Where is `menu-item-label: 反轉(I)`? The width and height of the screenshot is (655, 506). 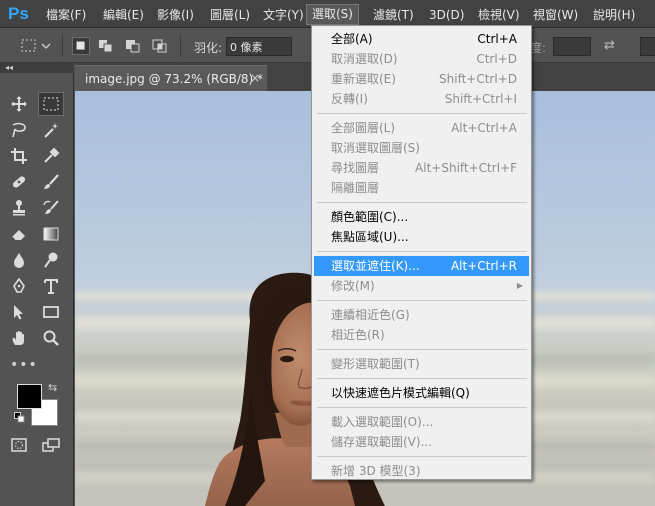 menu-item-label: 反轉(I) is located at coordinates (349, 99).